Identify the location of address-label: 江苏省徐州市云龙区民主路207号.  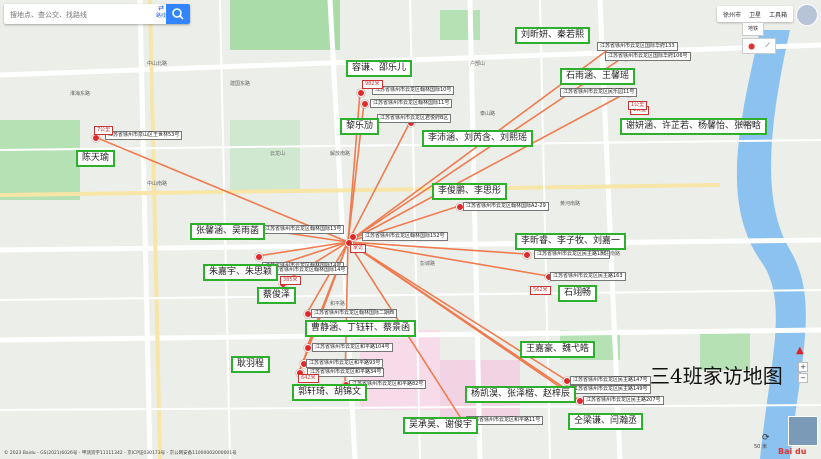
(623, 400).